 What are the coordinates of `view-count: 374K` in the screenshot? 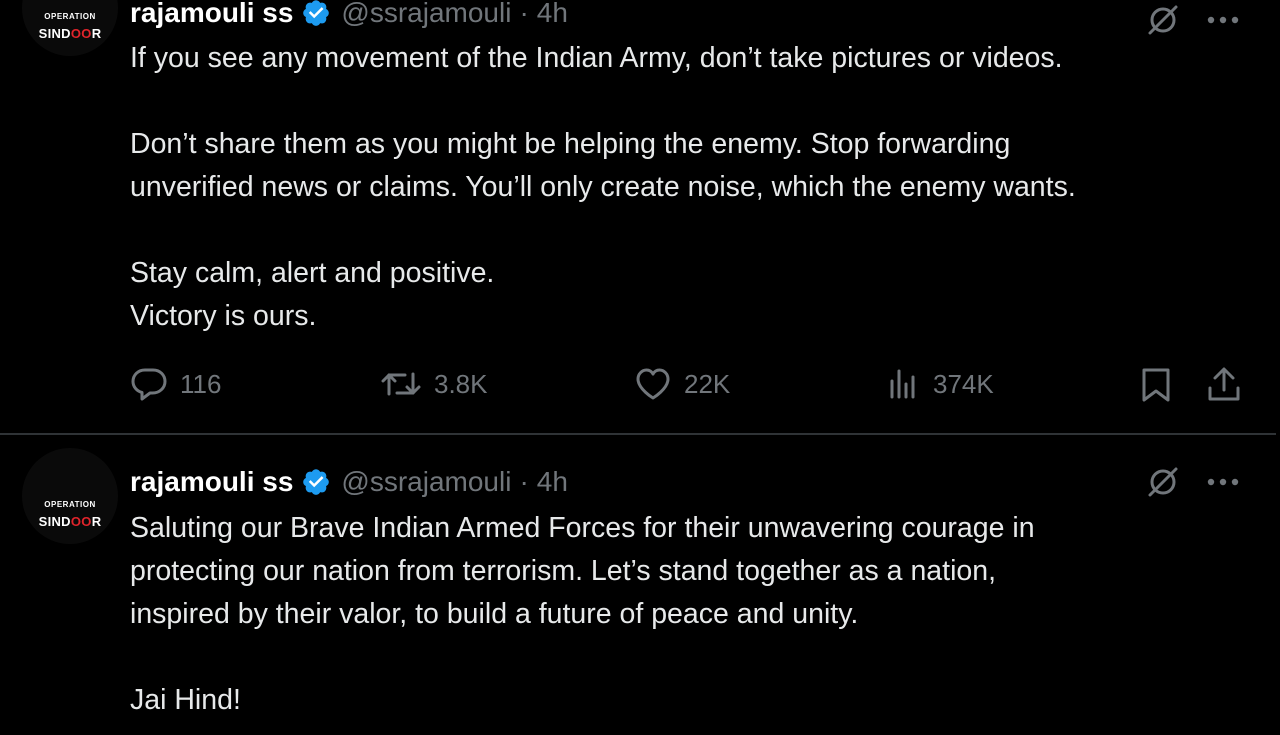 It's located at (963, 383).